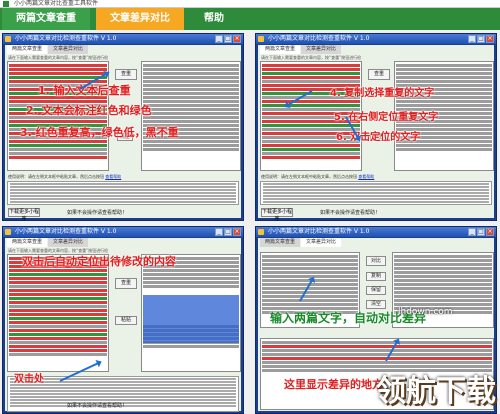  What do you see at coordinates (214, 19) in the screenshot?
I see `menu-tab-help: 帮助` at bounding box center [214, 19].